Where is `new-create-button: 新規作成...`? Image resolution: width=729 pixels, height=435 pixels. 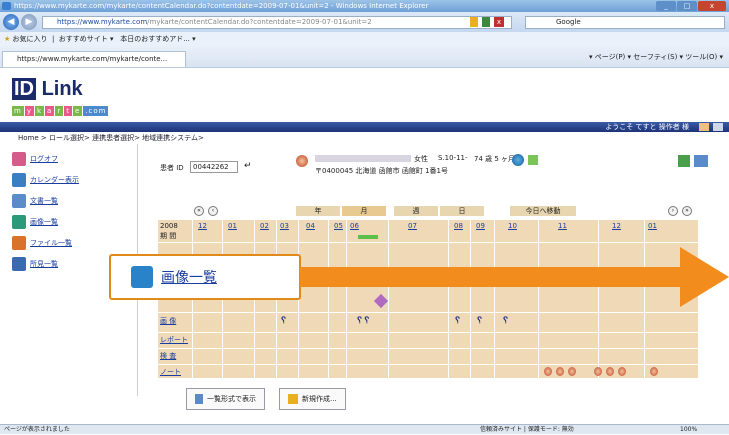 new-create-button: 新規作成... is located at coordinates (312, 399).